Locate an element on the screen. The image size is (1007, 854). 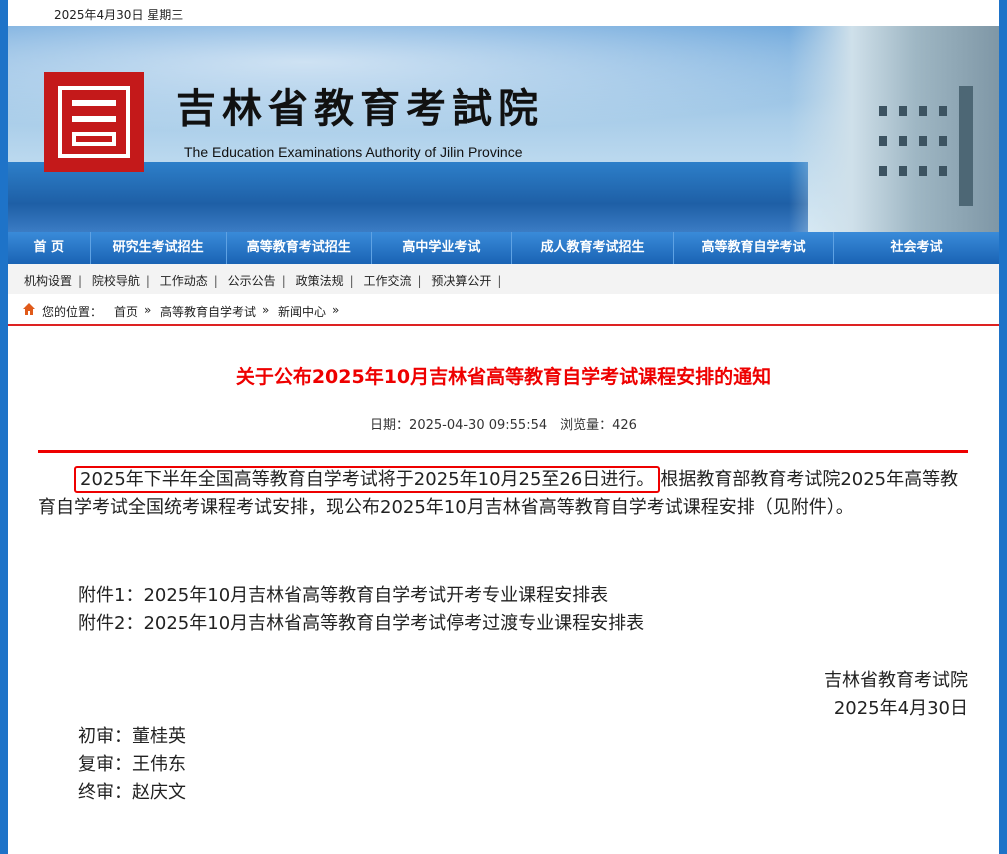
subnav-item-org: 机构设置 is located at coordinates (48, 281).